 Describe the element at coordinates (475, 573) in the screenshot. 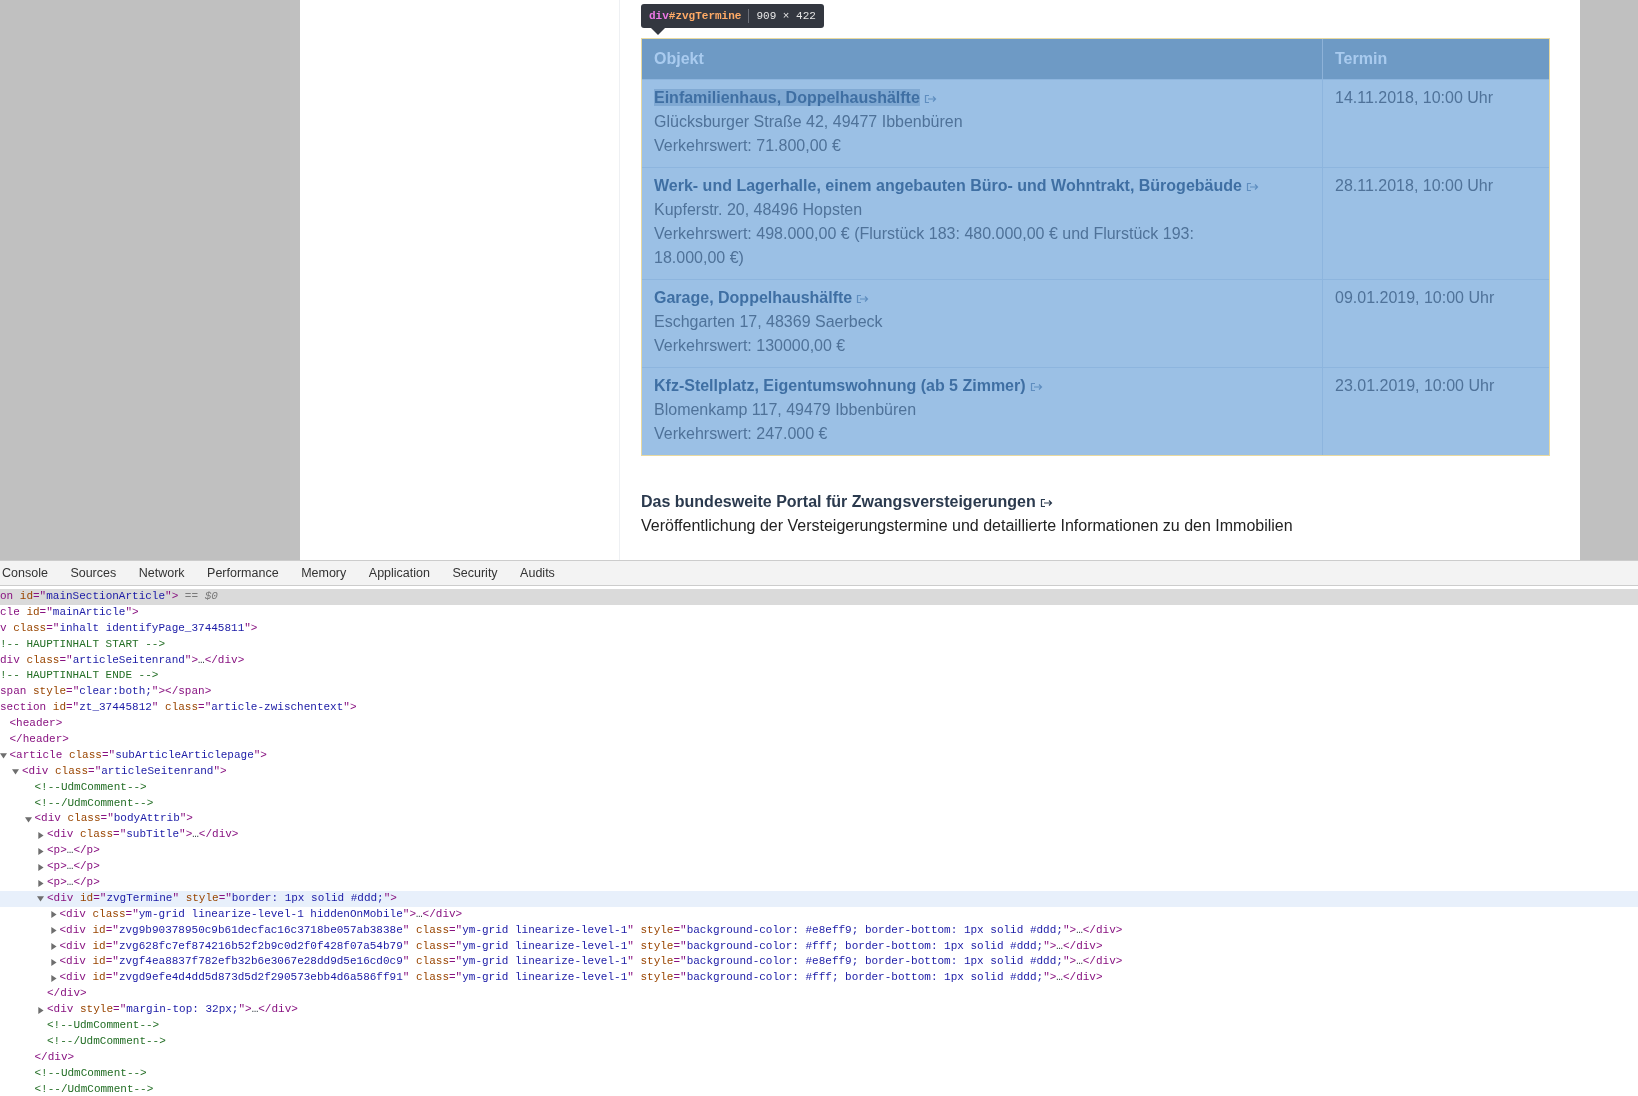

I see `devtools-tab: Security` at that location.